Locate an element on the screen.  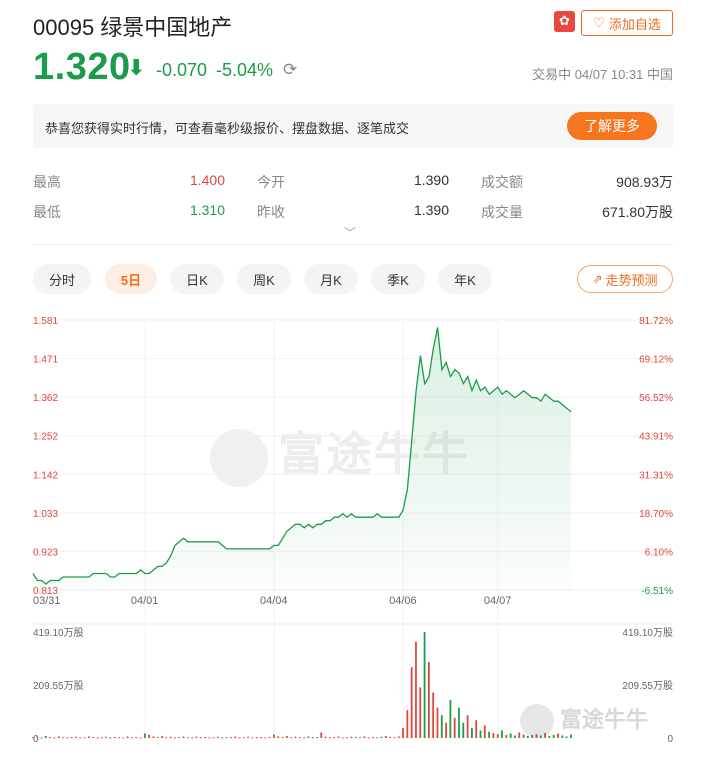
pct-tick-label: 56.52% is located at coordinates (656, 398).